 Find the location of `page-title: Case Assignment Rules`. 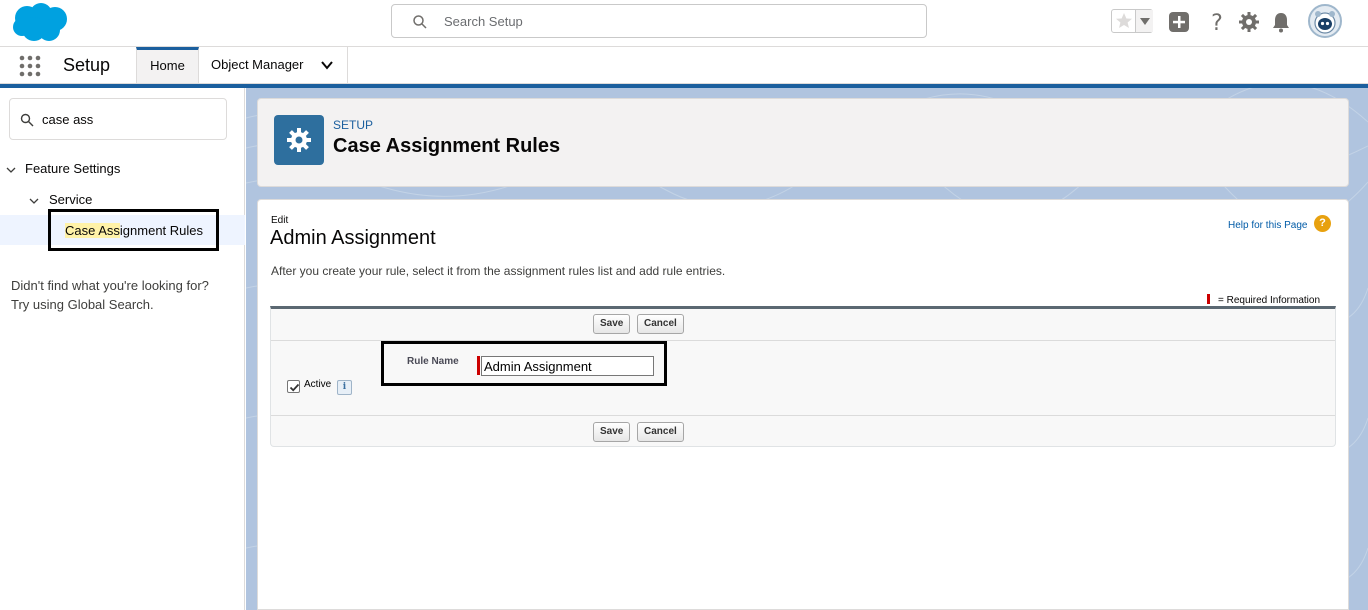

page-title: Case Assignment Rules is located at coordinates (447, 146).